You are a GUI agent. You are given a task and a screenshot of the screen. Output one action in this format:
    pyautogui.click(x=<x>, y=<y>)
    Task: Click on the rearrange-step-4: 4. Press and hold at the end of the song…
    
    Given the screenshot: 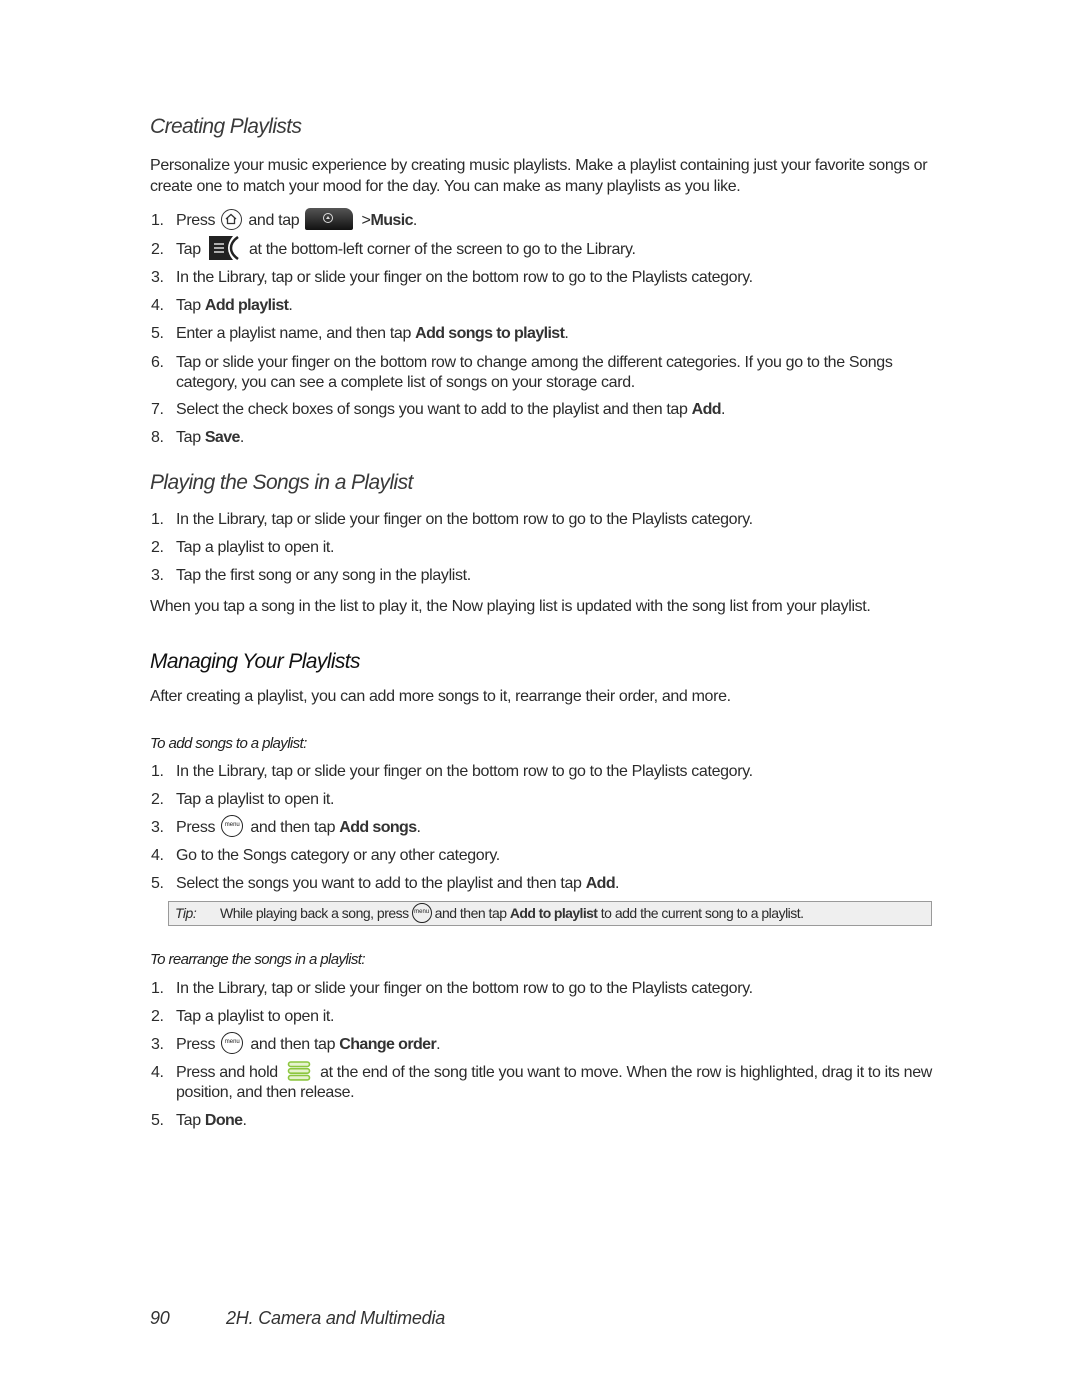 What is the action you would take?
    pyautogui.click(x=550, y=1081)
    